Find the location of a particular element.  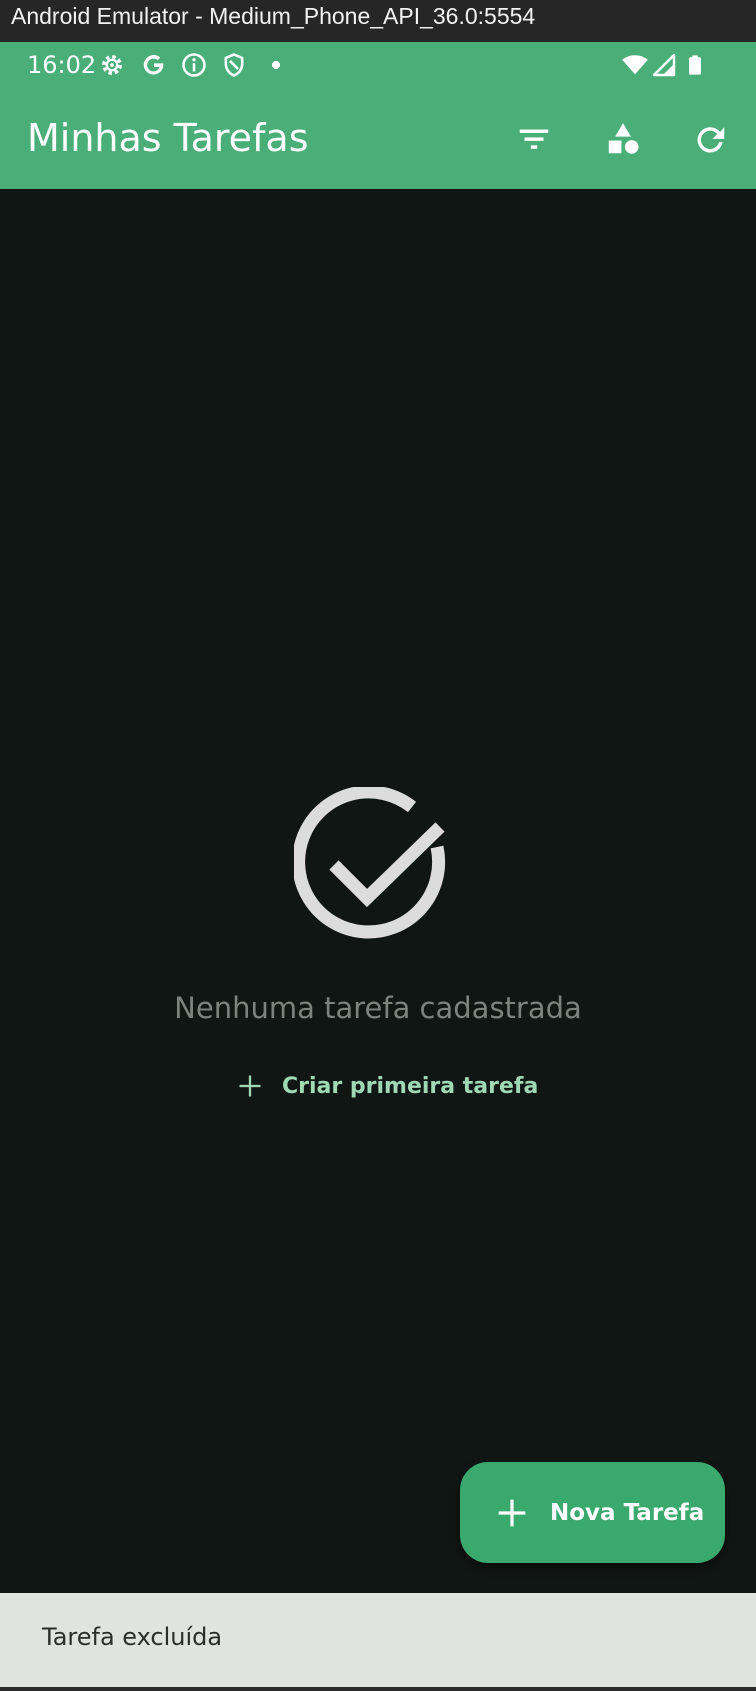

google-icon is located at coordinates (154, 65).